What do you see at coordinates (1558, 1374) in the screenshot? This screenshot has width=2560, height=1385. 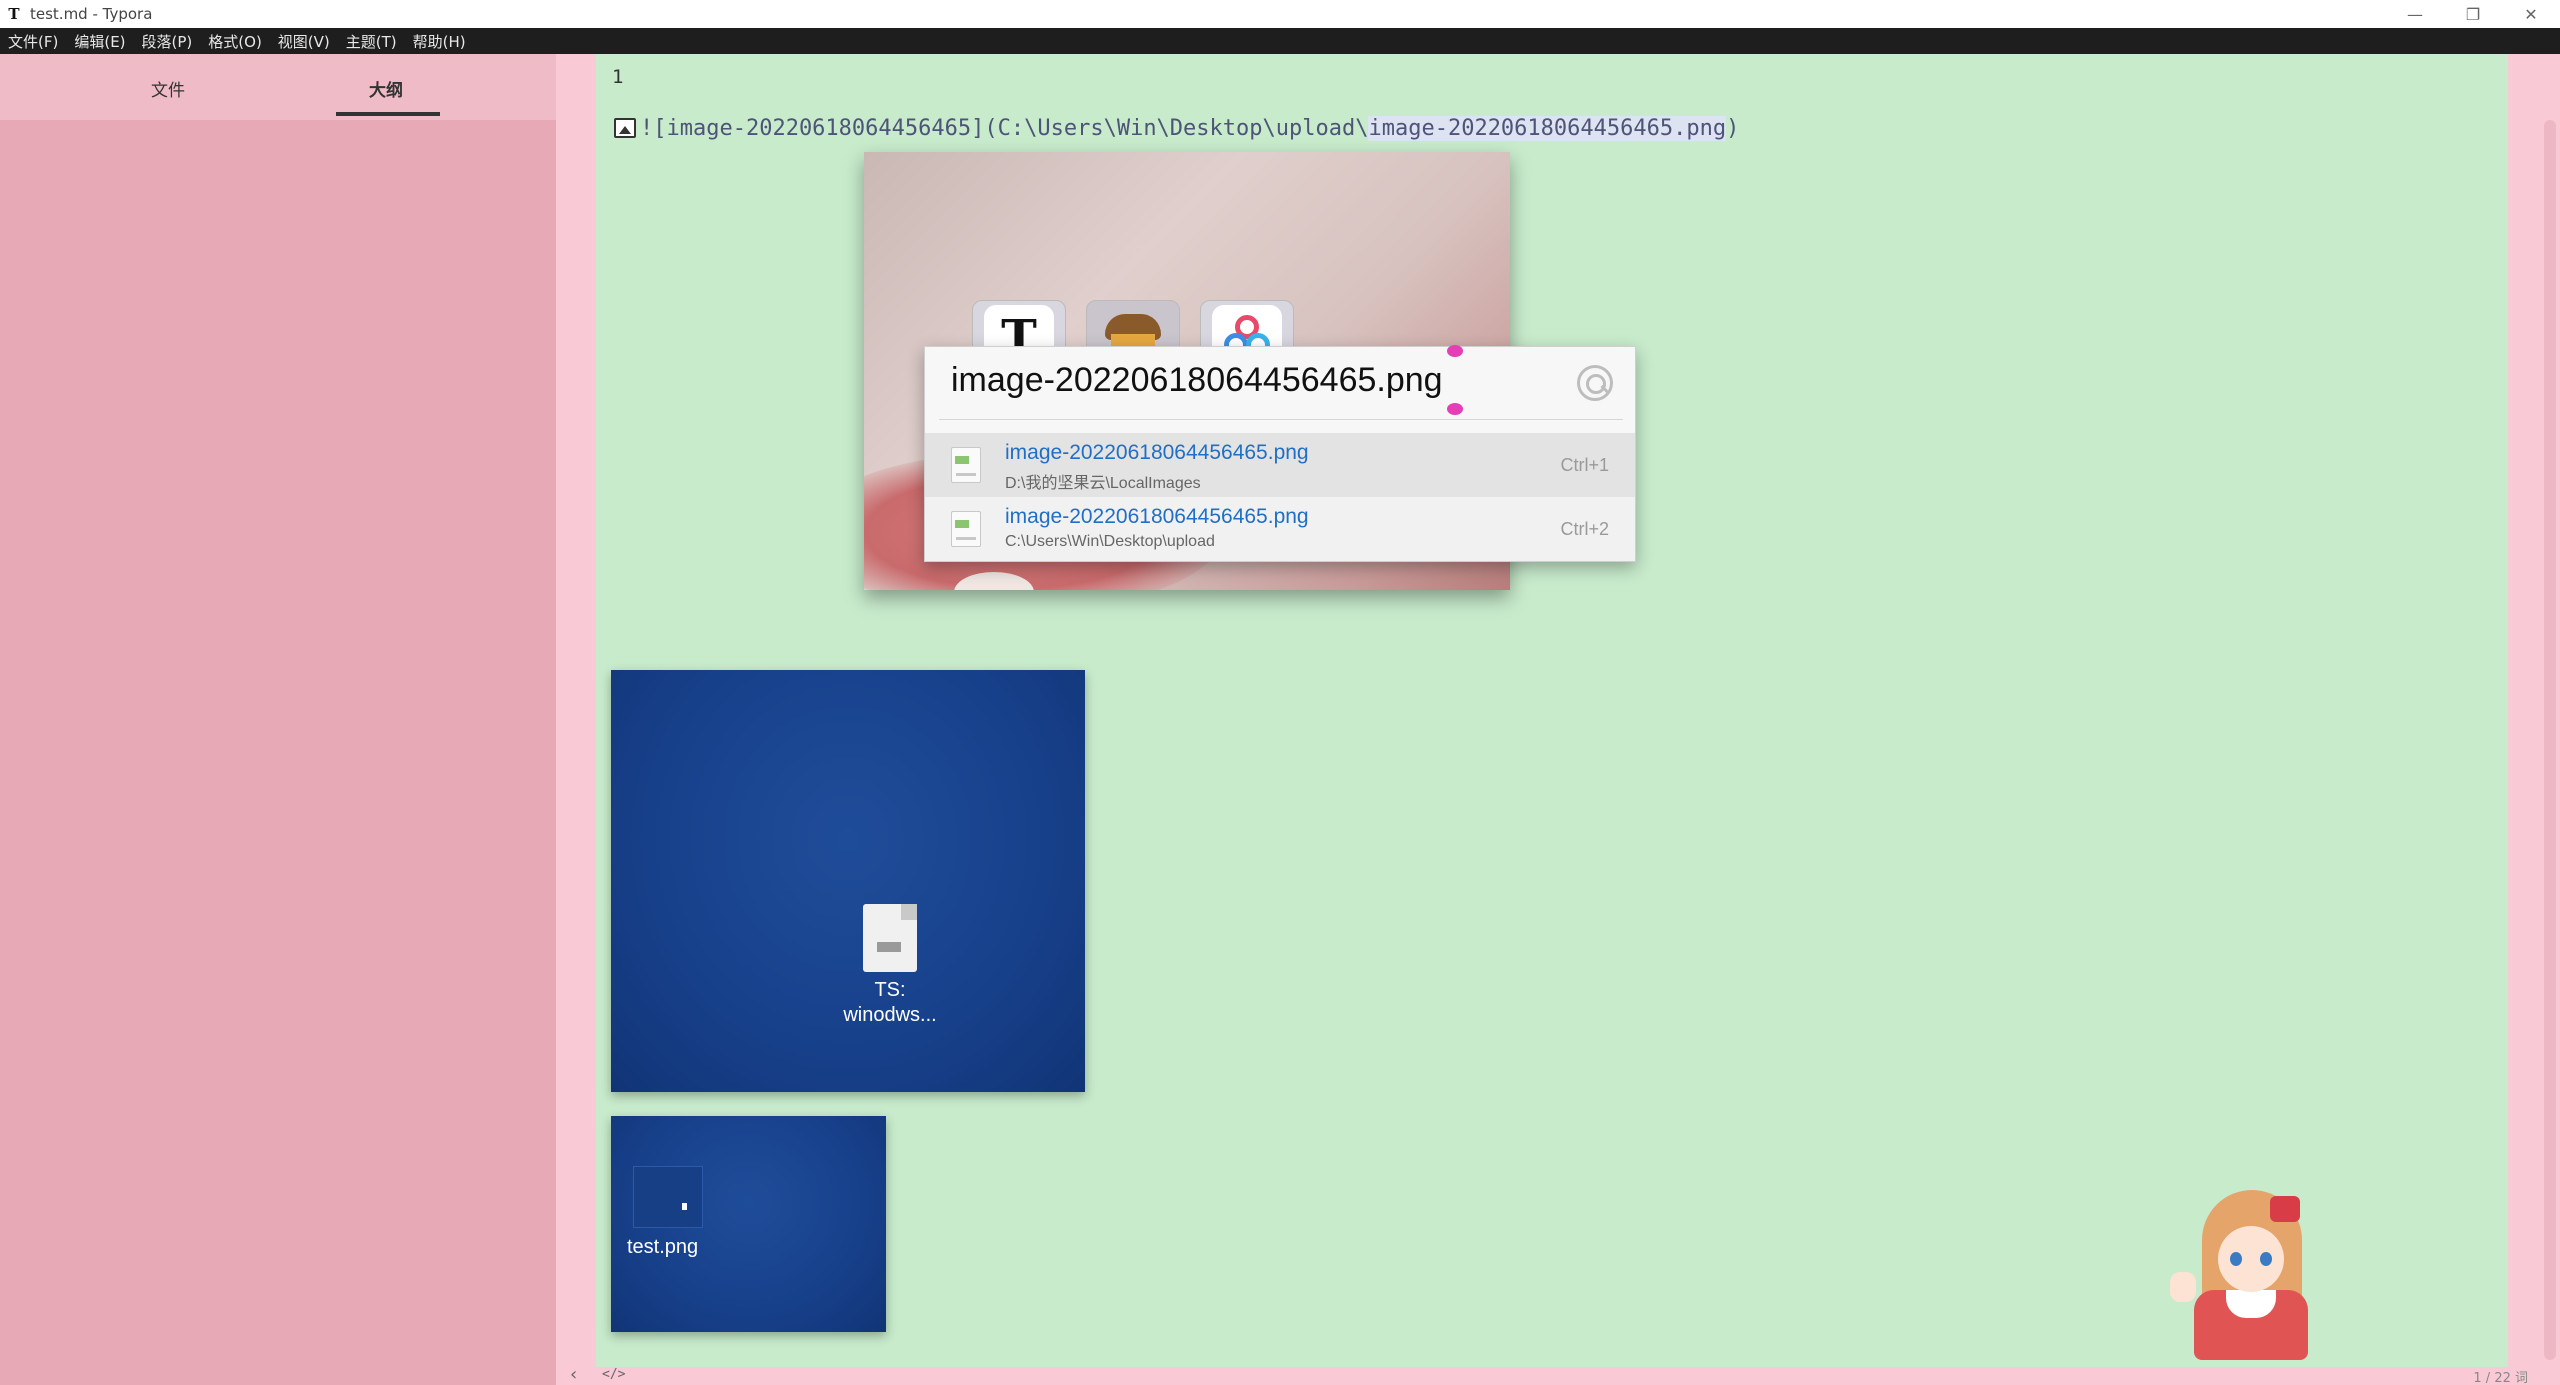 I see `status-bar: ‹ </> 1 / 22 词` at bounding box center [1558, 1374].